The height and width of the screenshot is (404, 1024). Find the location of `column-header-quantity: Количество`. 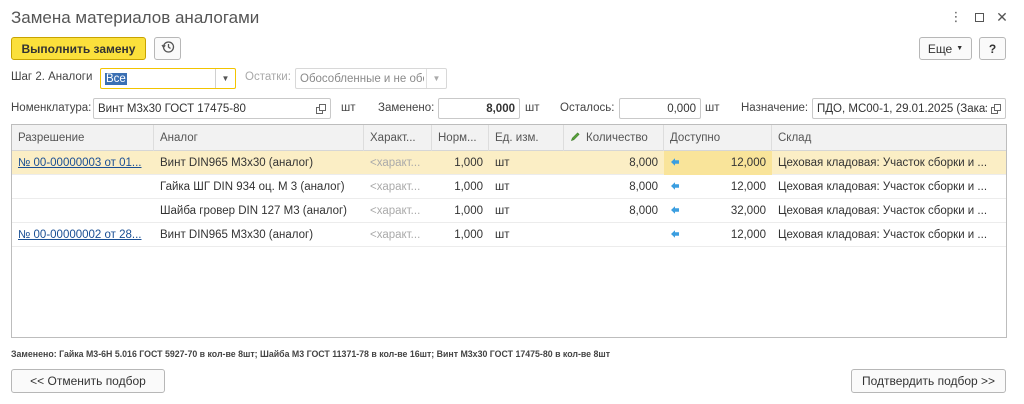

column-header-quantity: Количество is located at coordinates (614, 138).